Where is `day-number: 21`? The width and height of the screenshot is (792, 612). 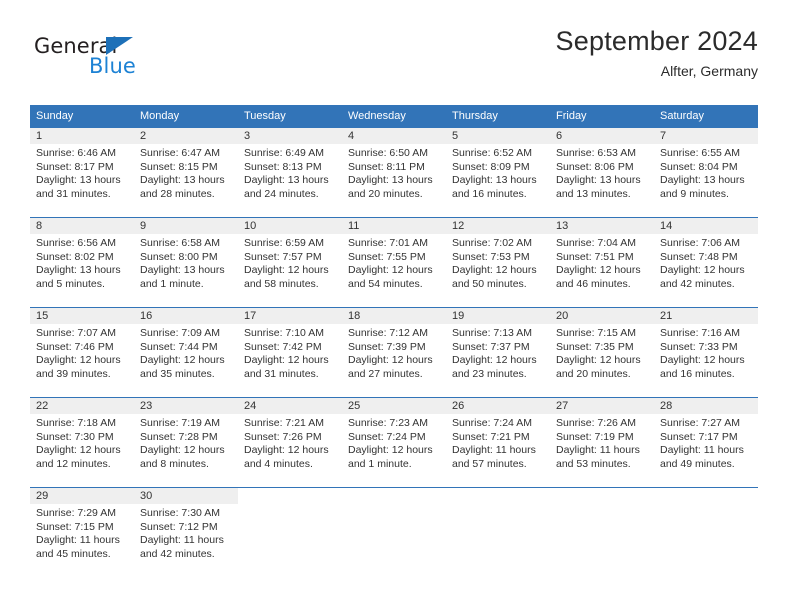 day-number: 21 is located at coordinates (706, 316).